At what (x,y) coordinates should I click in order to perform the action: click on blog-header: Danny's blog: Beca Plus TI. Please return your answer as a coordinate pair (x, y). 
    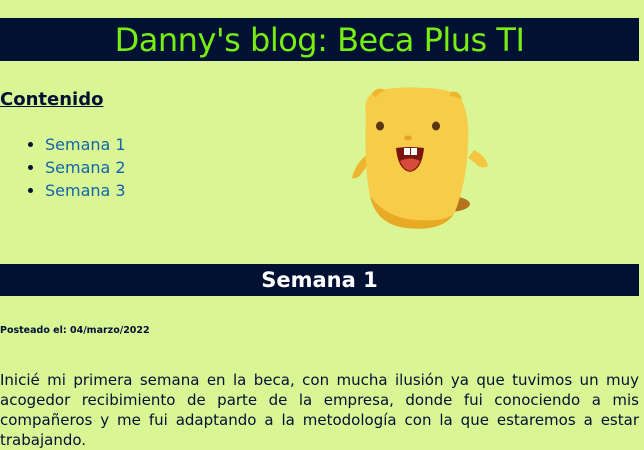
    Looking at the image, I should click on (319, 39).